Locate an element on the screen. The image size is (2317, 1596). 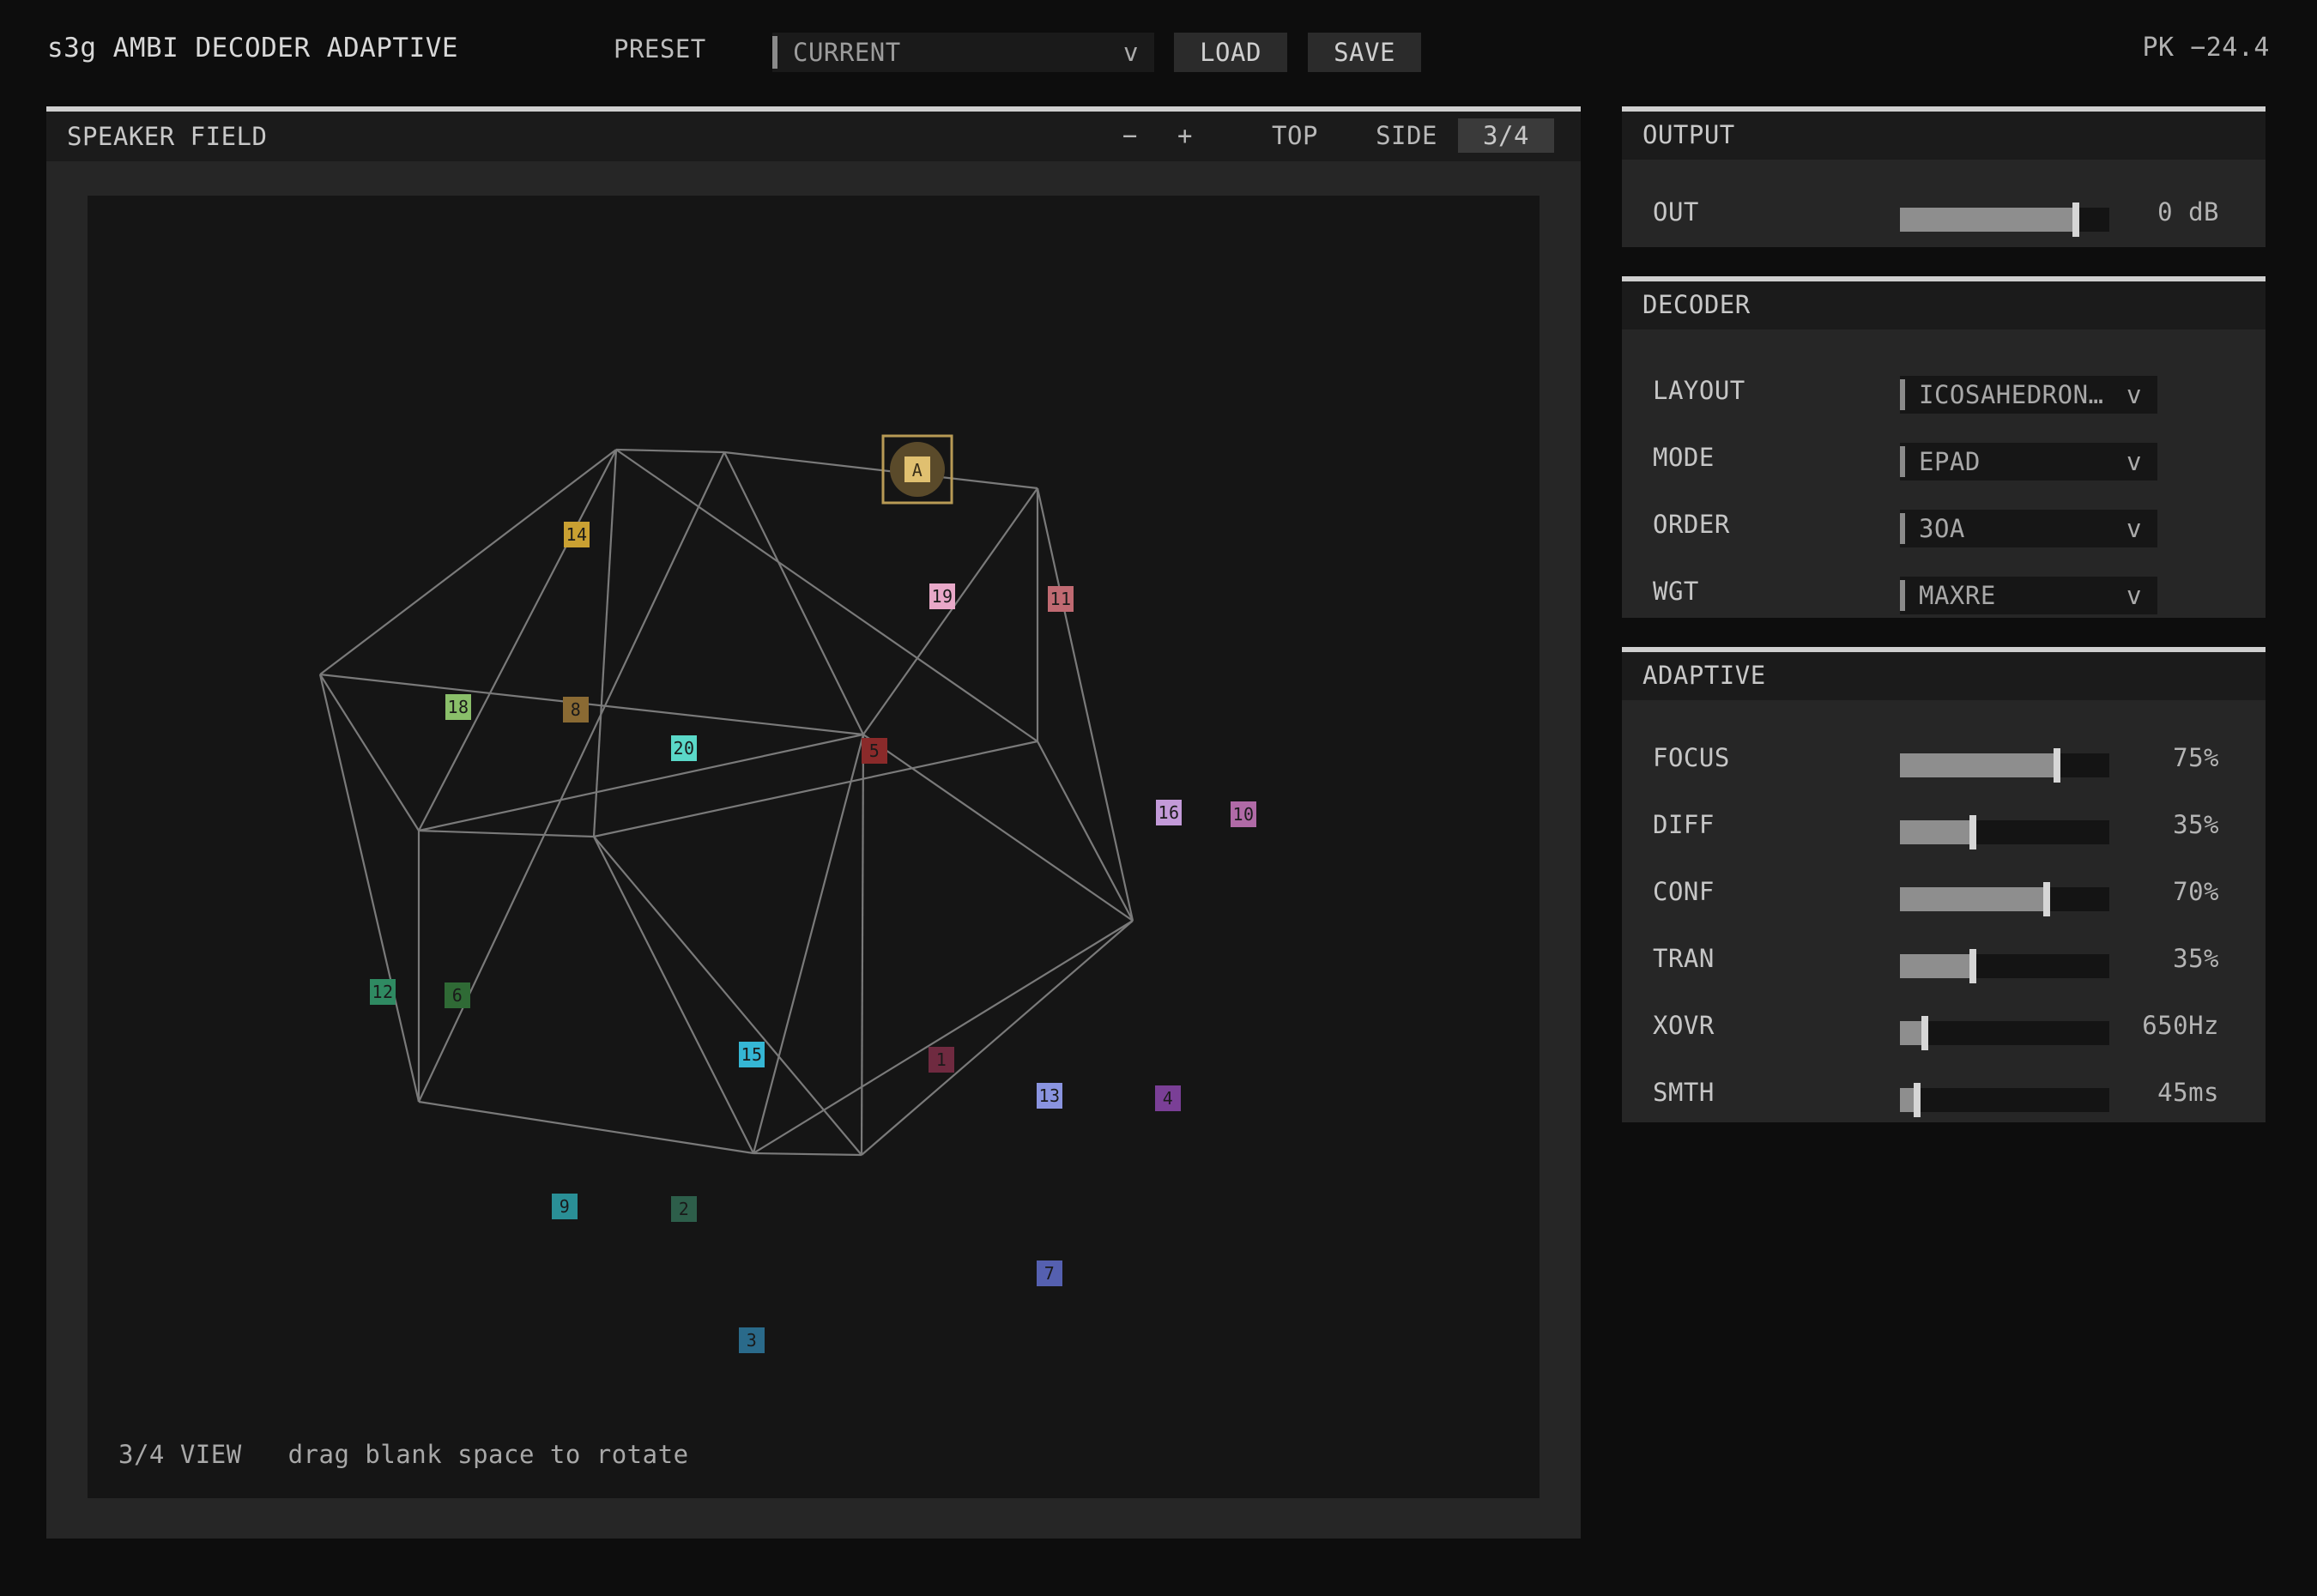
out-row: OUT 0 dB is located at coordinates (1944, 214).